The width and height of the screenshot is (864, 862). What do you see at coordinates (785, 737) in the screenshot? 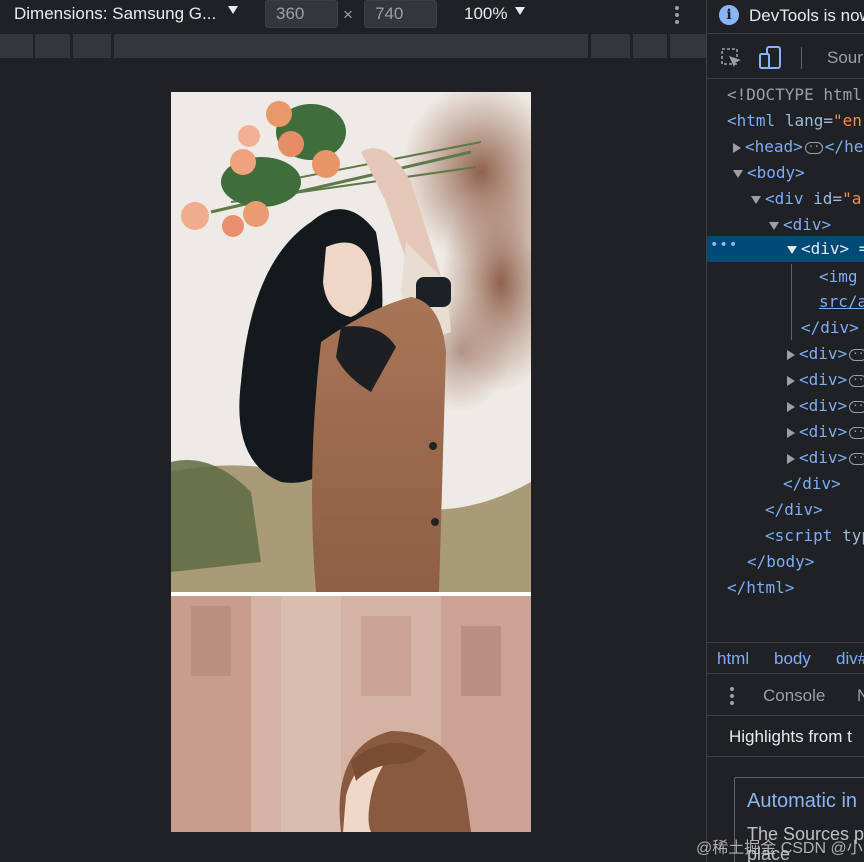
I see `highlights-header: Highlights from t` at bounding box center [785, 737].